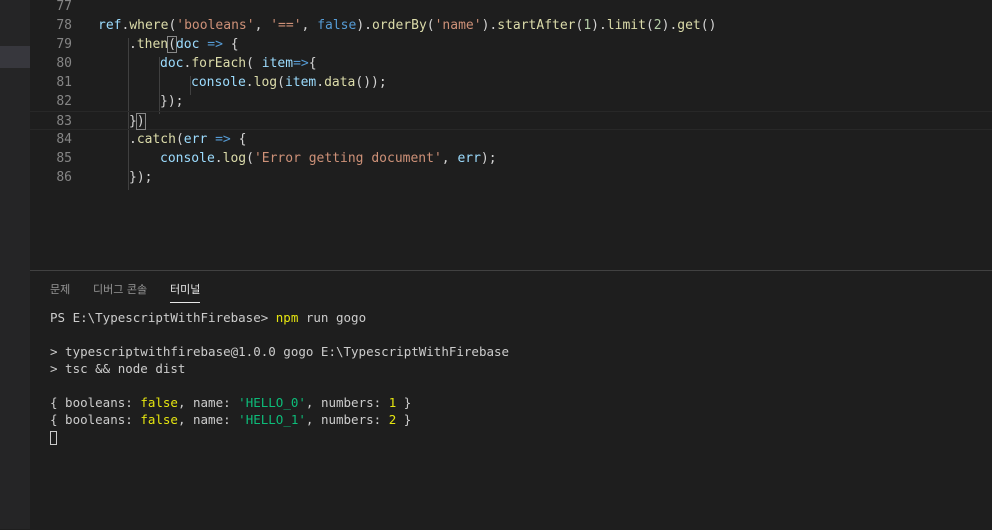  Describe the element at coordinates (60, 290) in the screenshot. I see `tab-problems: 문제` at that location.